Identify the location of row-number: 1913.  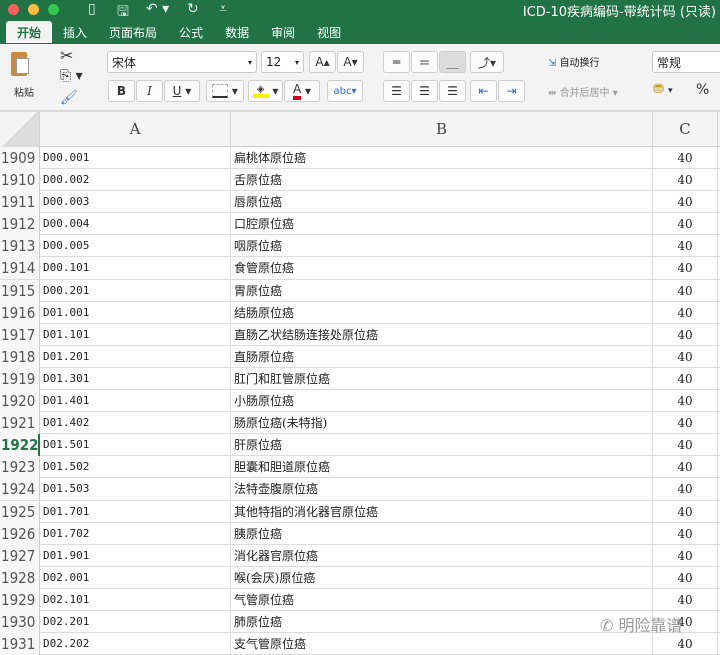
(20, 246).